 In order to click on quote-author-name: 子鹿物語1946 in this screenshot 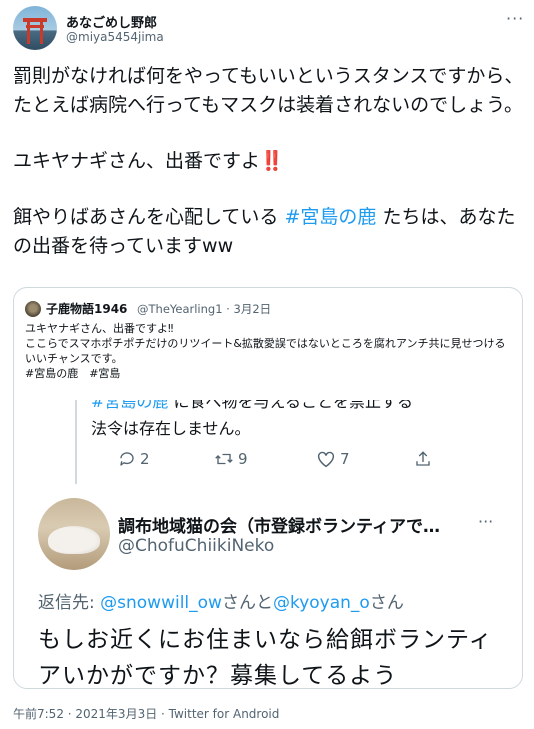, I will do `click(87, 309)`.